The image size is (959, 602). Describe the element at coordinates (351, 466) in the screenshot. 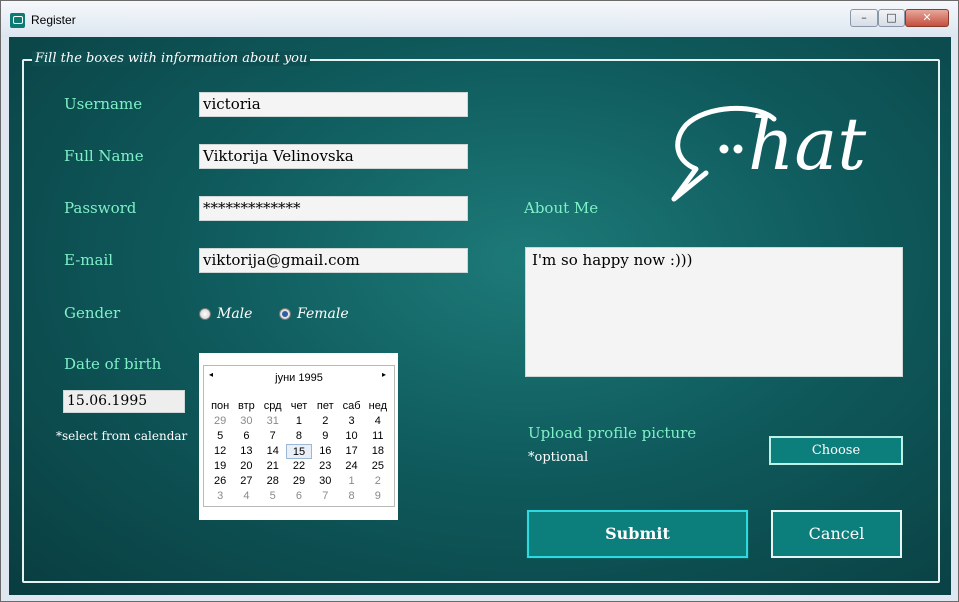

I see `calendar-day: 24` at that location.